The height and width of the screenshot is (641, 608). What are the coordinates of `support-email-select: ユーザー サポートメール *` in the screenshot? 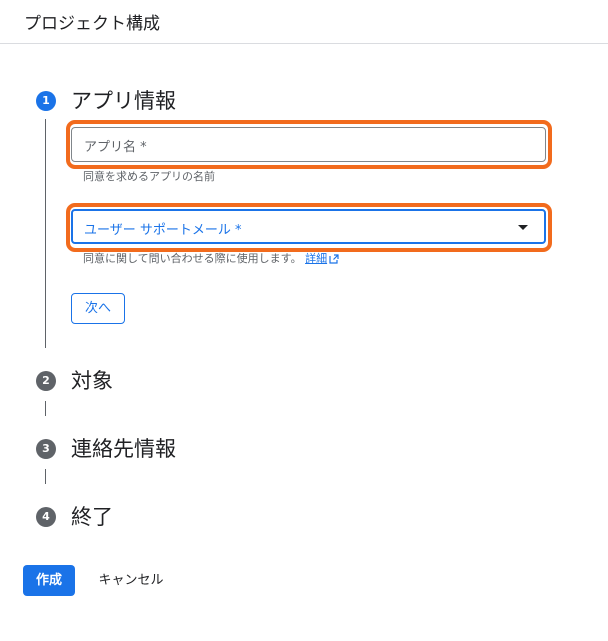 It's located at (308, 226).